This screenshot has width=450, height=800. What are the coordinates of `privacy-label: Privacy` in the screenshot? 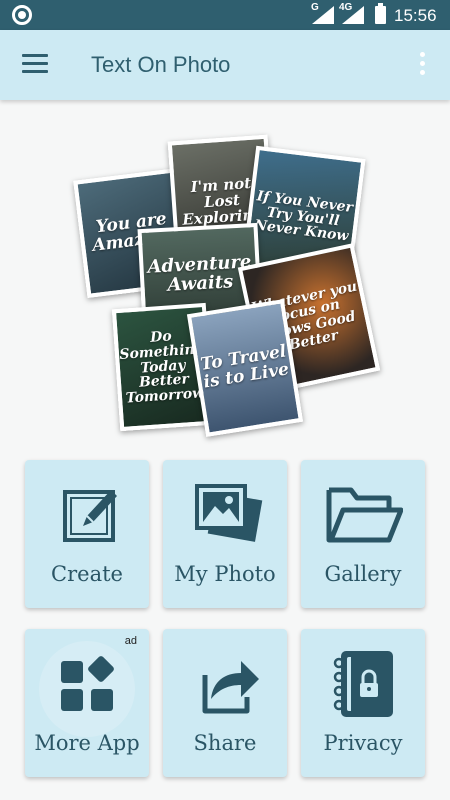 It's located at (363, 743).